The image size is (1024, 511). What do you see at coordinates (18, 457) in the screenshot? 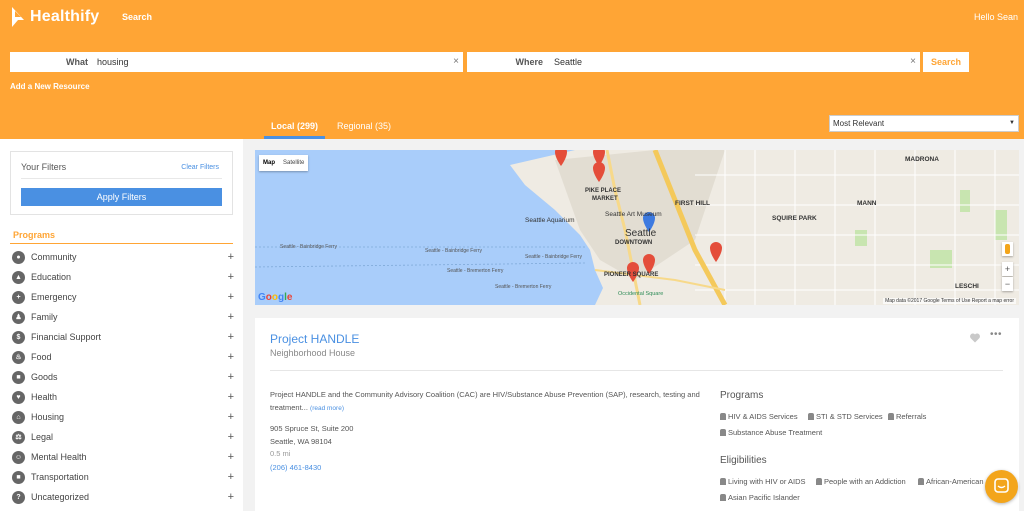
I see `brain-icon: ☺` at bounding box center [18, 457].